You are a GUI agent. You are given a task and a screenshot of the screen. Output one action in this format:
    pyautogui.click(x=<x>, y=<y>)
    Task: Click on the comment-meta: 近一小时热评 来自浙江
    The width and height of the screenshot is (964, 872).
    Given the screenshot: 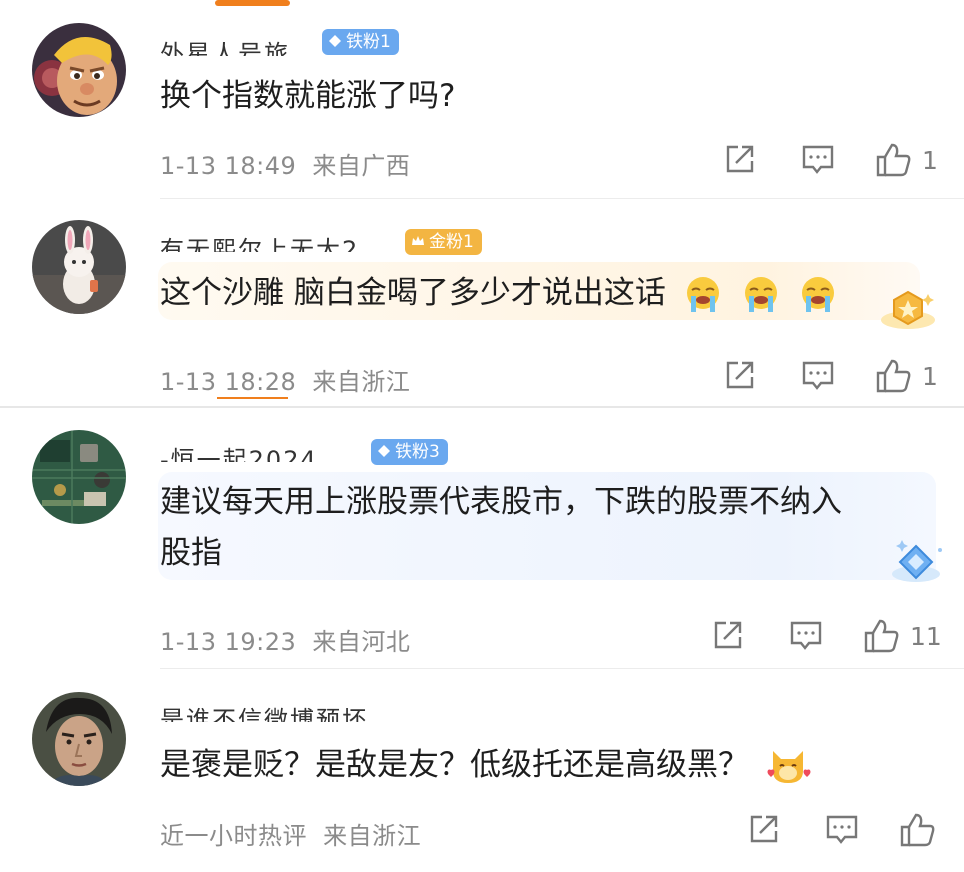 What is the action you would take?
    pyautogui.click(x=290, y=833)
    